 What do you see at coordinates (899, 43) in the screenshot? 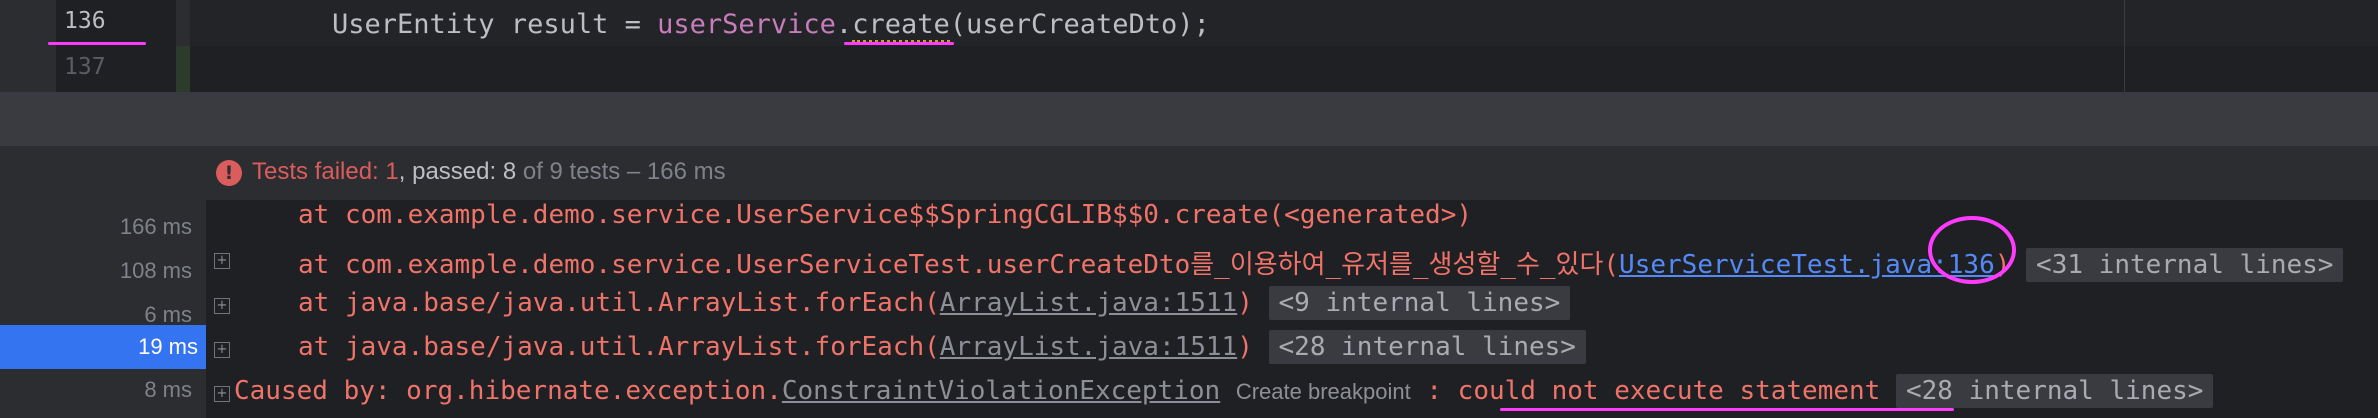
I see `annotation-underline-create` at bounding box center [899, 43].